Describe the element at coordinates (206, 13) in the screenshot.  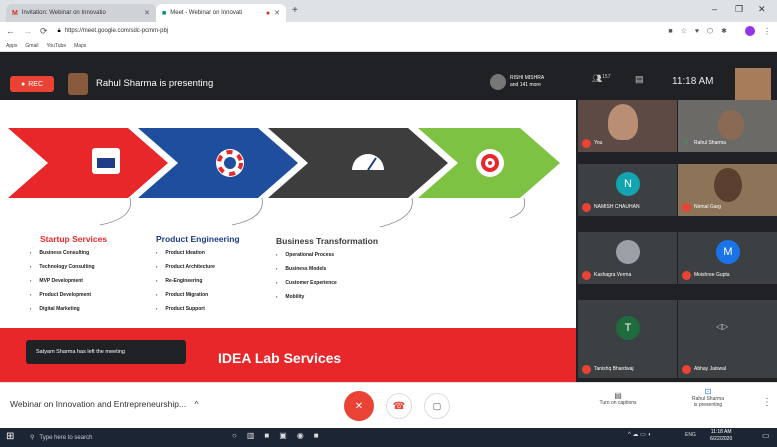
I see `tab-label: Meet - Webinar on Innovati` at that location.